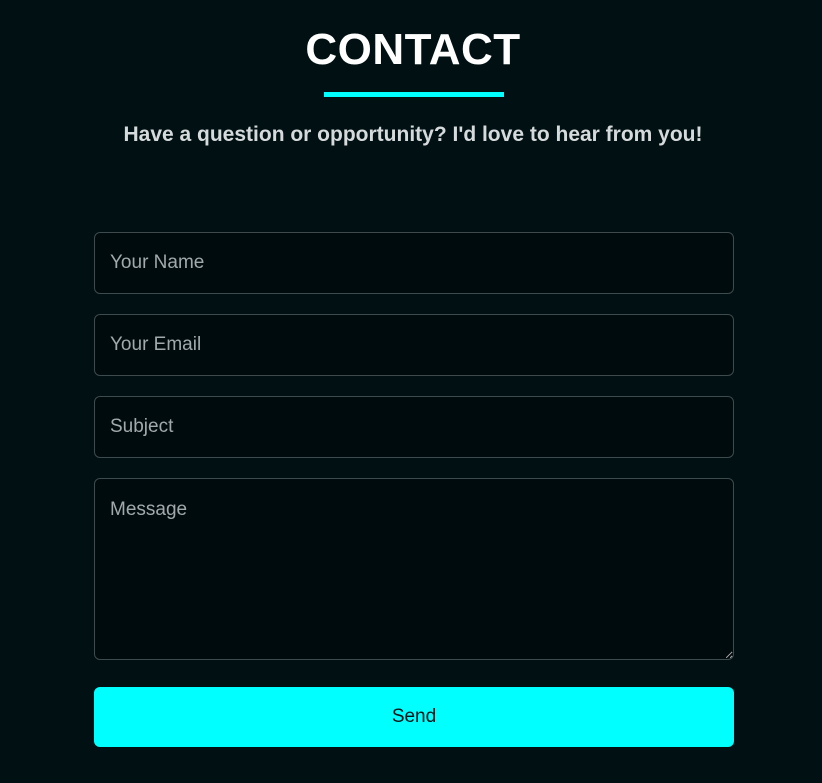  What do you see at coordinates (414, 717) in the screenshot?
I see `send-button: Send` at bounding box center [414, 717].